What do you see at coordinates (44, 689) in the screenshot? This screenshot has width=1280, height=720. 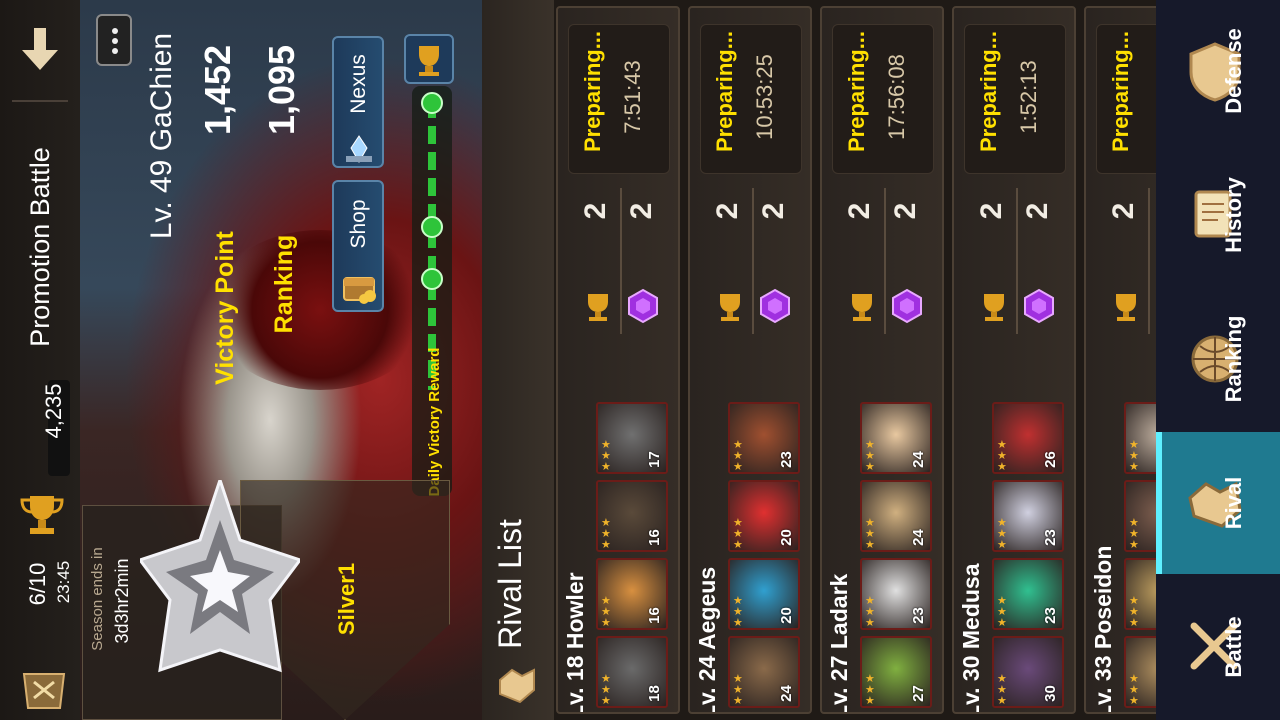 I see `pvp-ticket-icon` at bounding box center [44, 689].